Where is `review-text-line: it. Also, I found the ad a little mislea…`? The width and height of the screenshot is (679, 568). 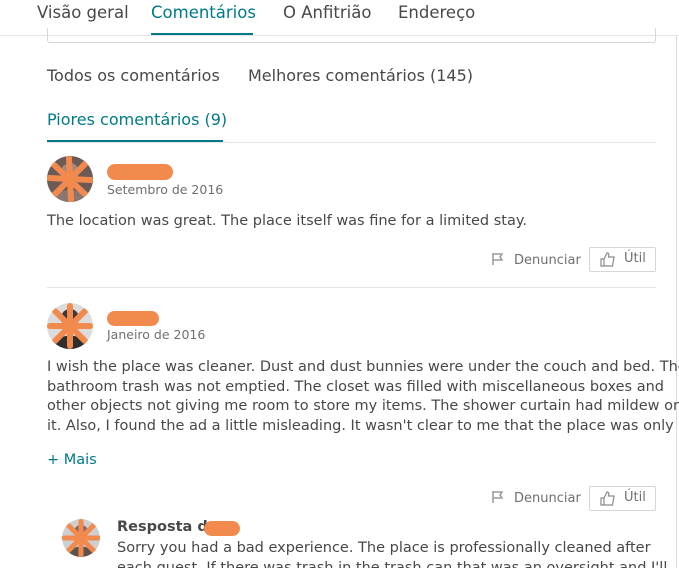 review-text-line: it. Also, I found the ad a little mislea… is located at coordinates (360, 426).